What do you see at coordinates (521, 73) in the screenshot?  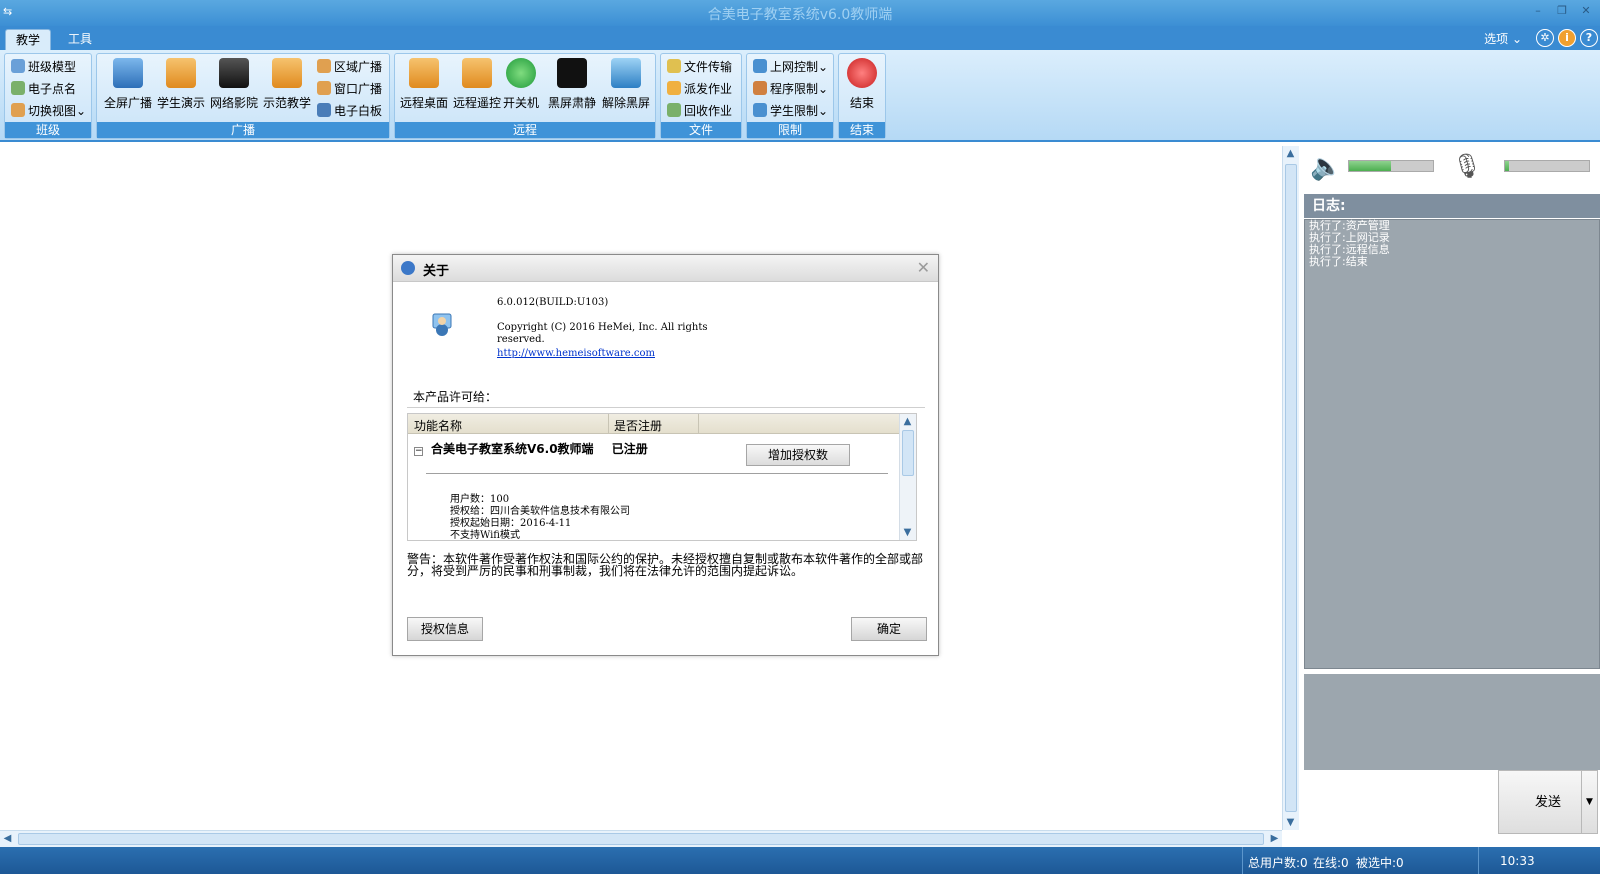 I see `power-icon` at bounding box center [521, 73].